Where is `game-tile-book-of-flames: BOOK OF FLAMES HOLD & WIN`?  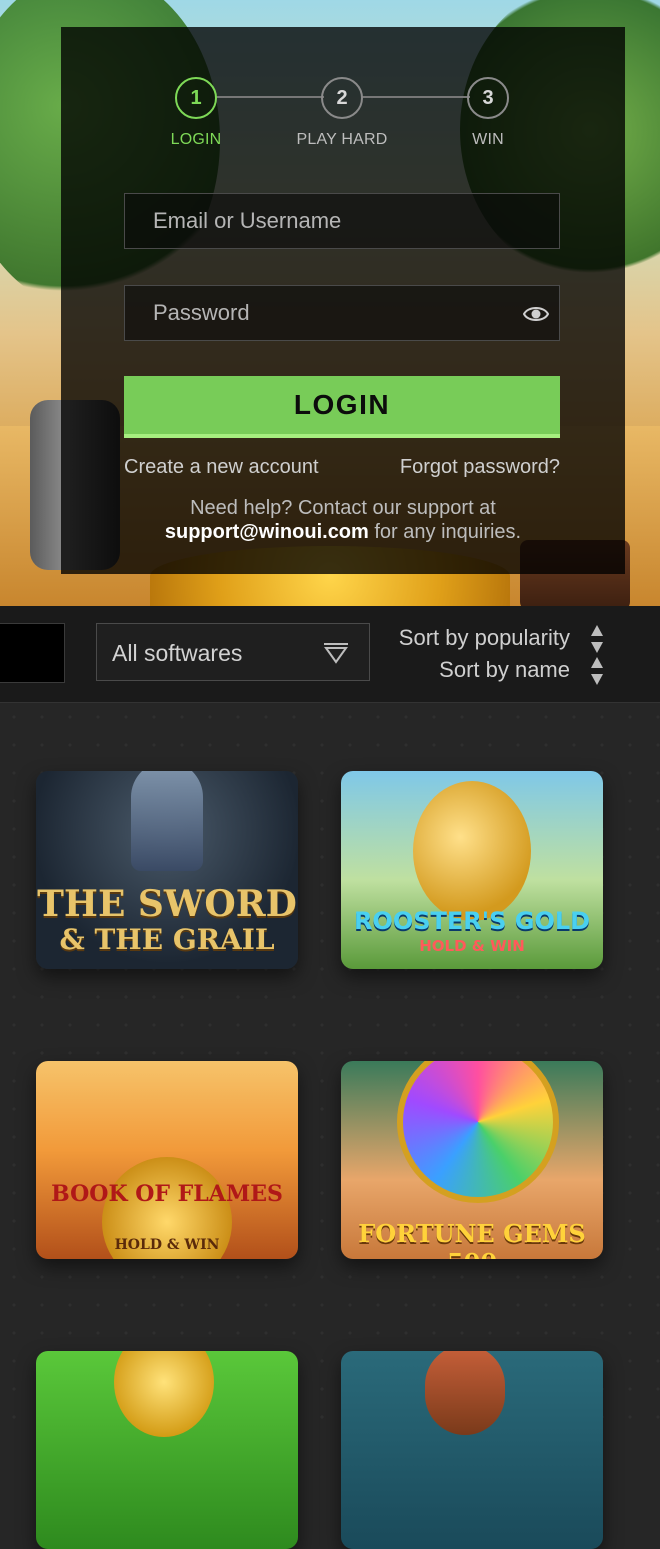 game-tile-book-of-flames: BOOK OF FLAMES HOLD & WIN is located at coordinates (167, 1160).